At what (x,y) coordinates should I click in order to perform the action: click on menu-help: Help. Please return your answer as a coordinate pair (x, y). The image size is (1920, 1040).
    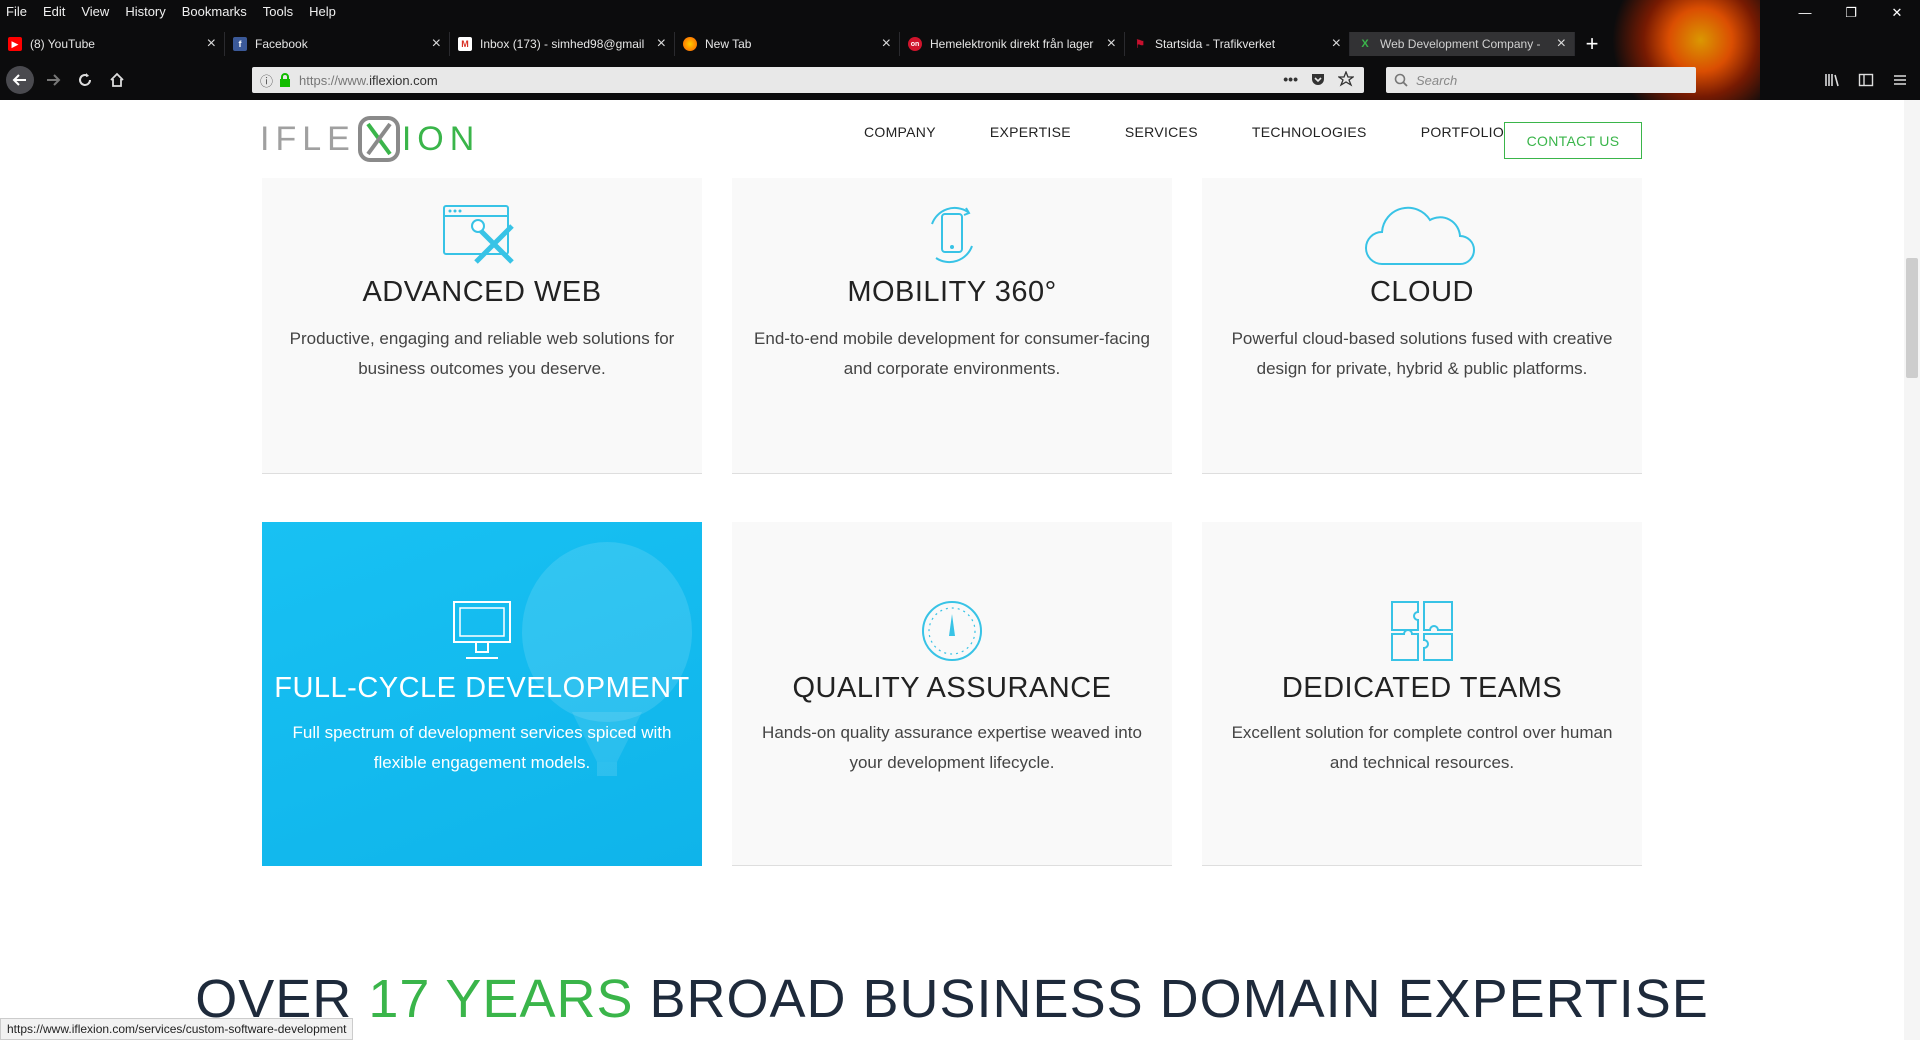
    Looking at the image, I should click on (322, 11).